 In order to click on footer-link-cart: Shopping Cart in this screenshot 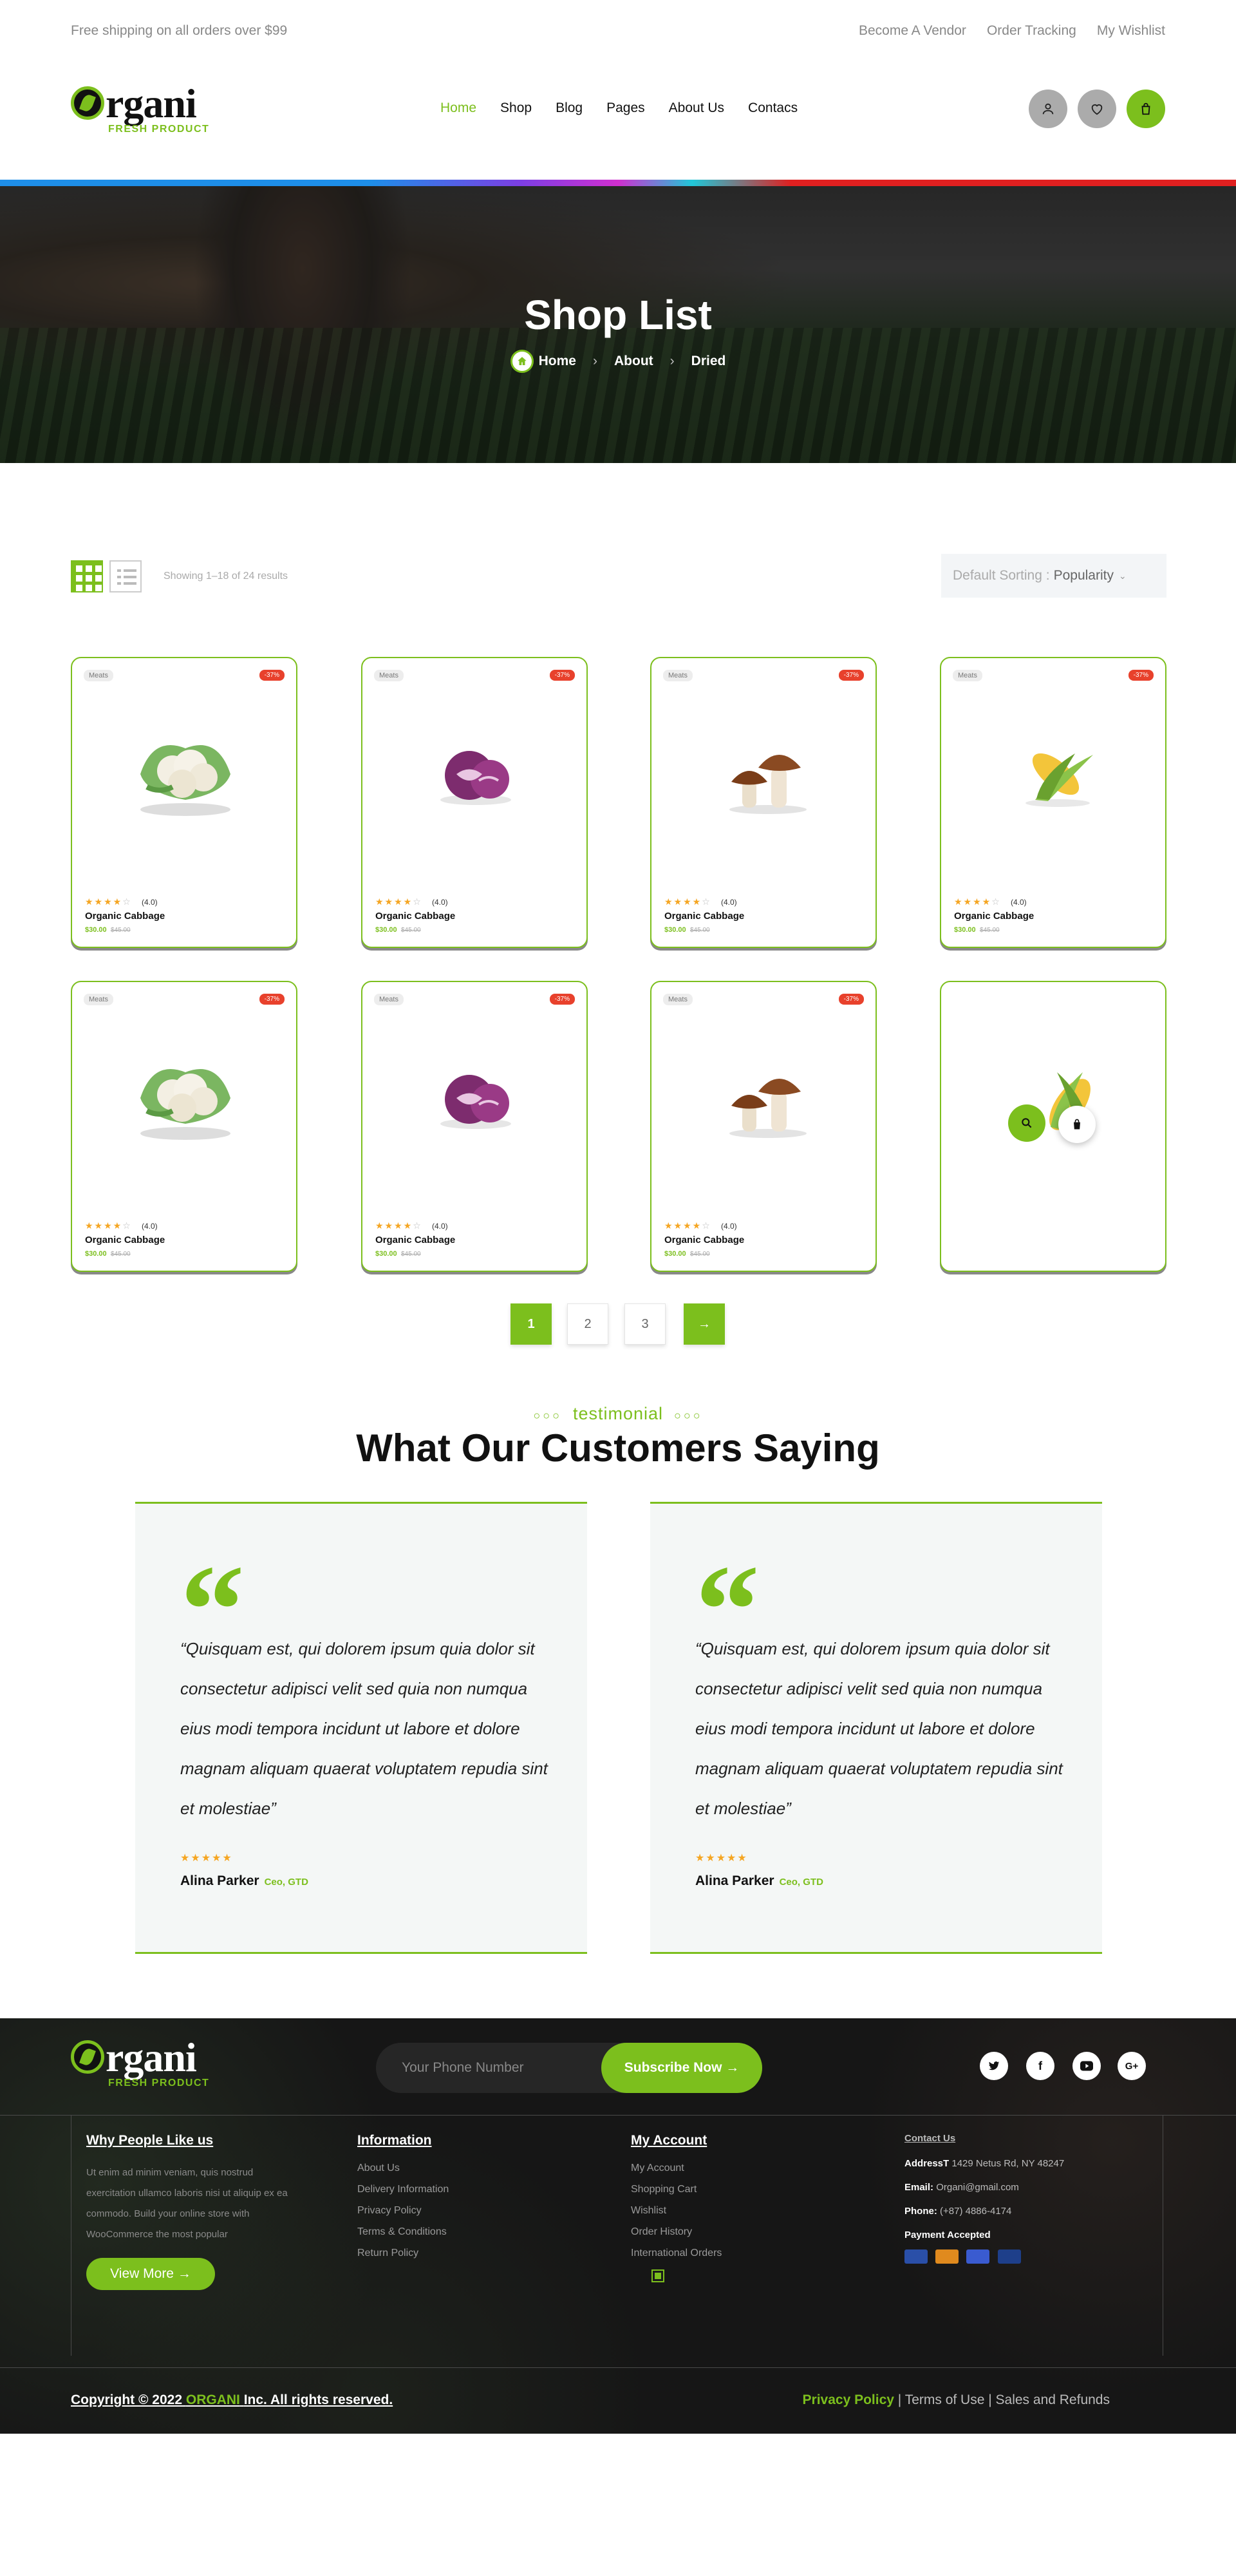, I will do `click(677, 2189)`.